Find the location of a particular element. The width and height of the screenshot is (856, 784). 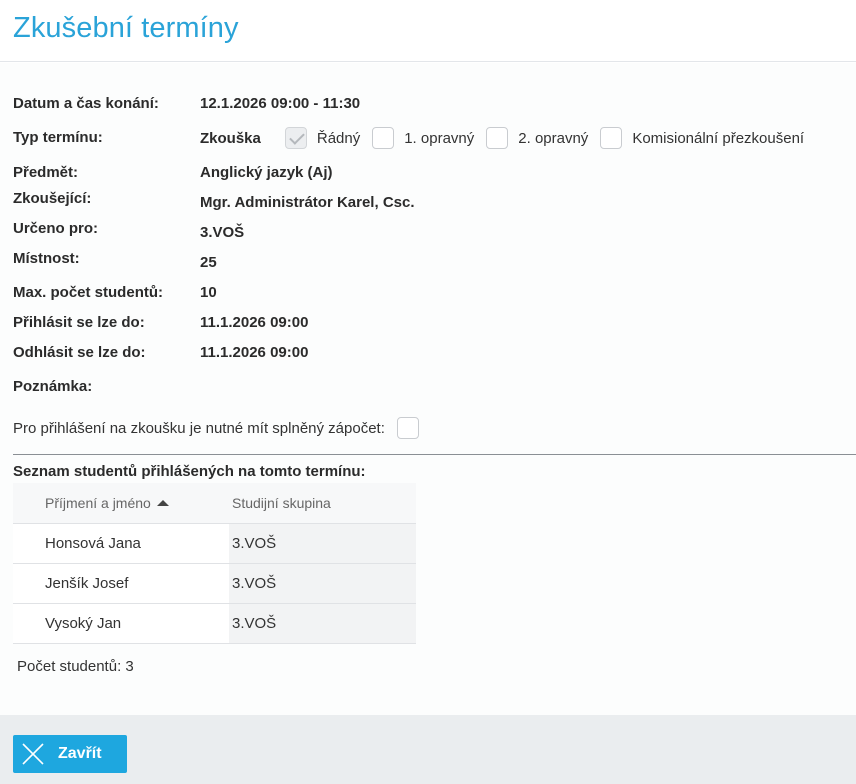

student-count: Počet studentů: 3 is located at coordinates (75, 666).